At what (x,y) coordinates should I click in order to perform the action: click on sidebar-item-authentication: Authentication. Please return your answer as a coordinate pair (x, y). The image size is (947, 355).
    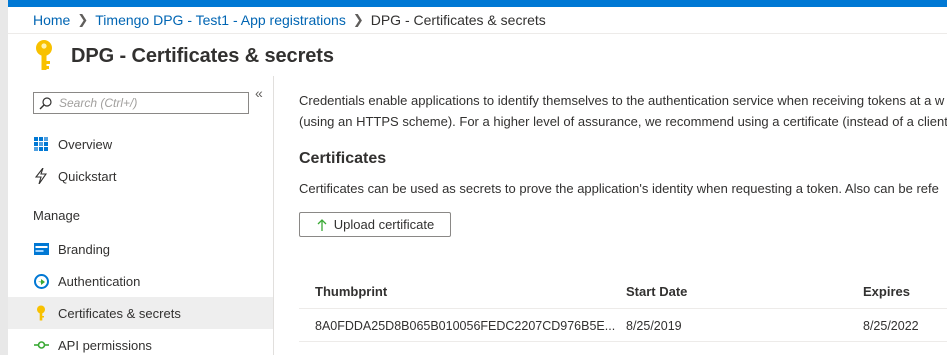
    Looking at the image, I should click on (140, 281).